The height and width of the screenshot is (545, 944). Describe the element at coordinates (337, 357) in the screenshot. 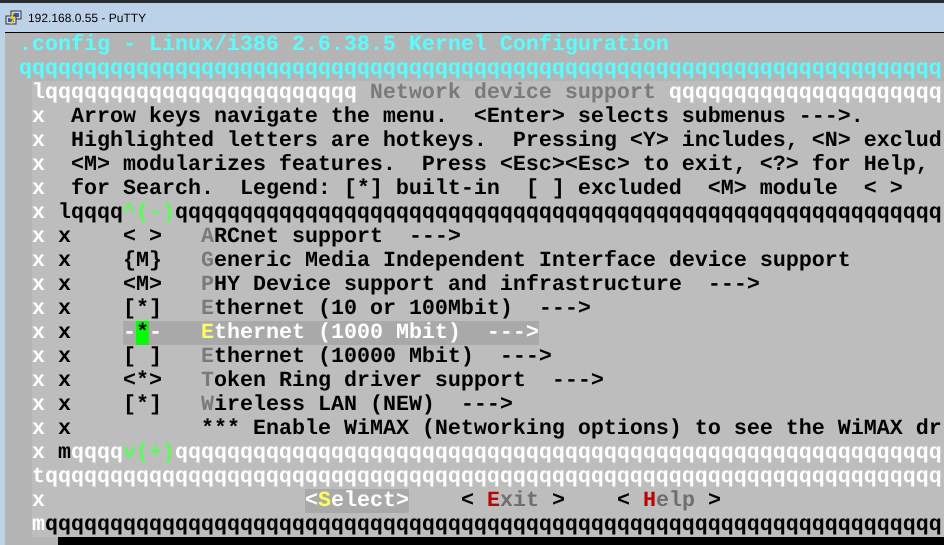

I see `menu-item: [ ] Ethernet (10000 Mbit) --->` at that location.